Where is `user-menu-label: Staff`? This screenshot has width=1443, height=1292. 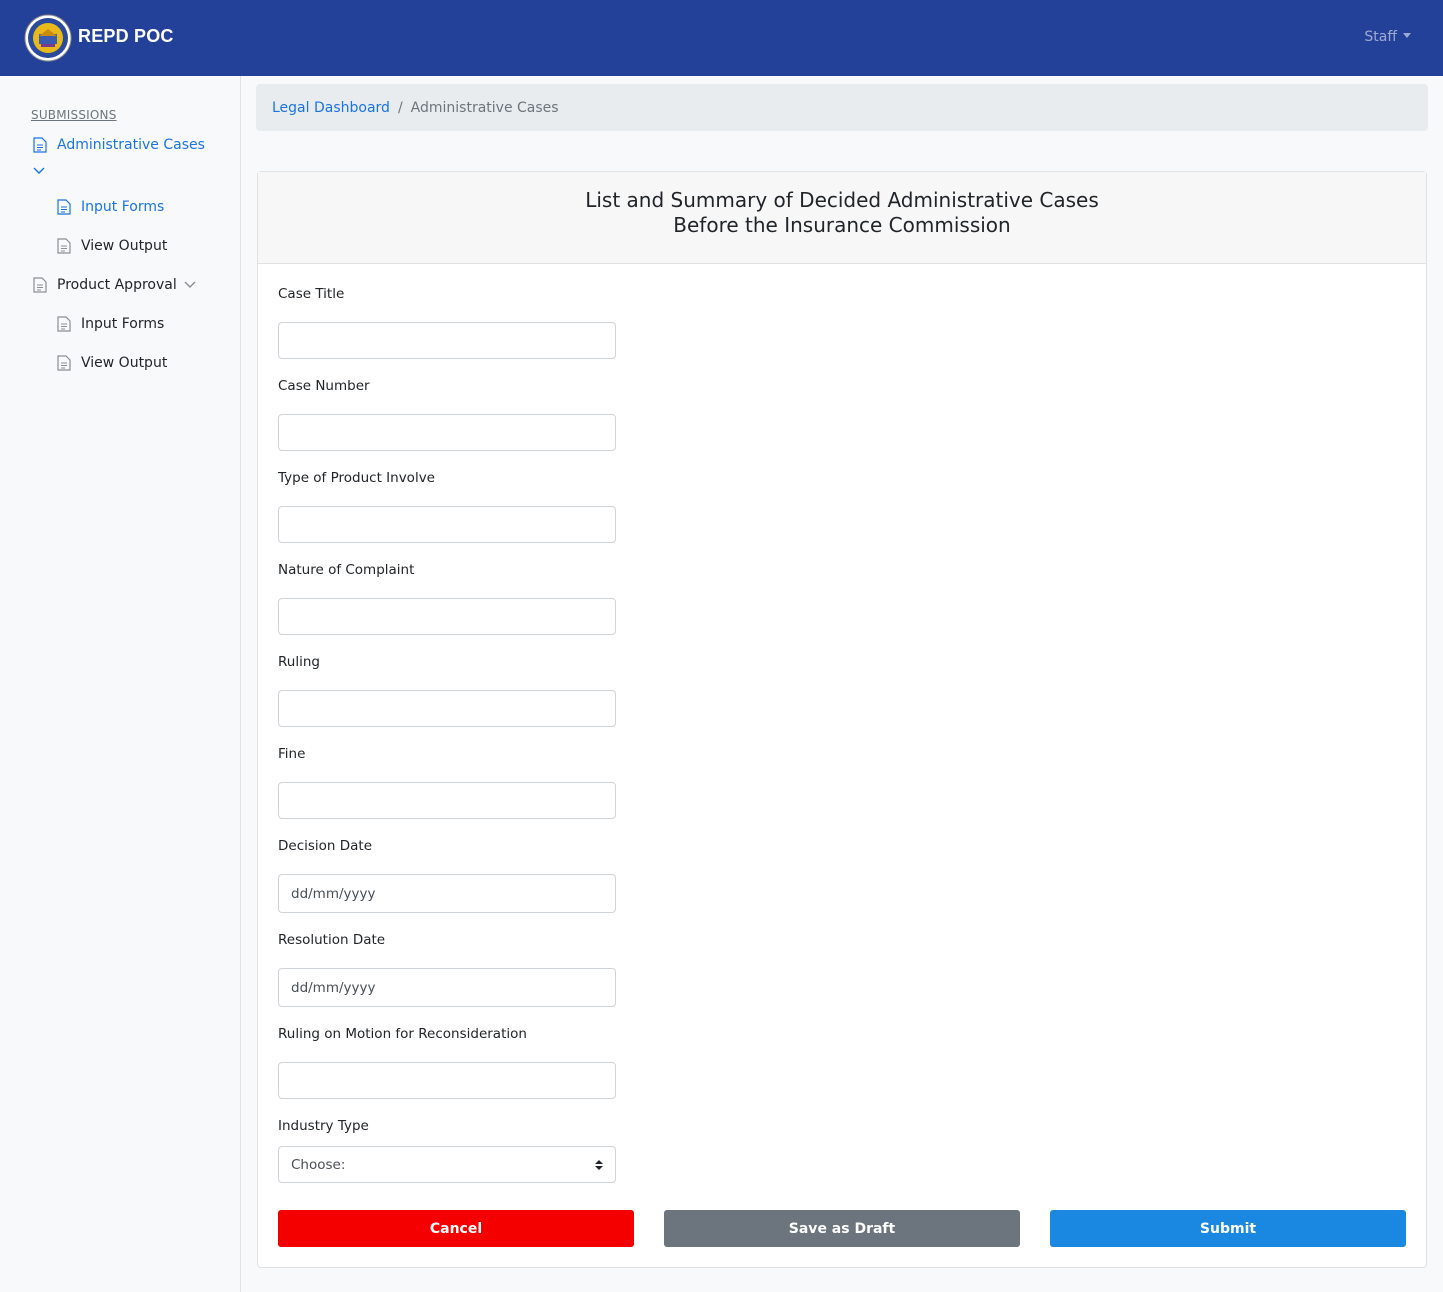 user-menu-label: Staff is located at coordinates (1380, 37).